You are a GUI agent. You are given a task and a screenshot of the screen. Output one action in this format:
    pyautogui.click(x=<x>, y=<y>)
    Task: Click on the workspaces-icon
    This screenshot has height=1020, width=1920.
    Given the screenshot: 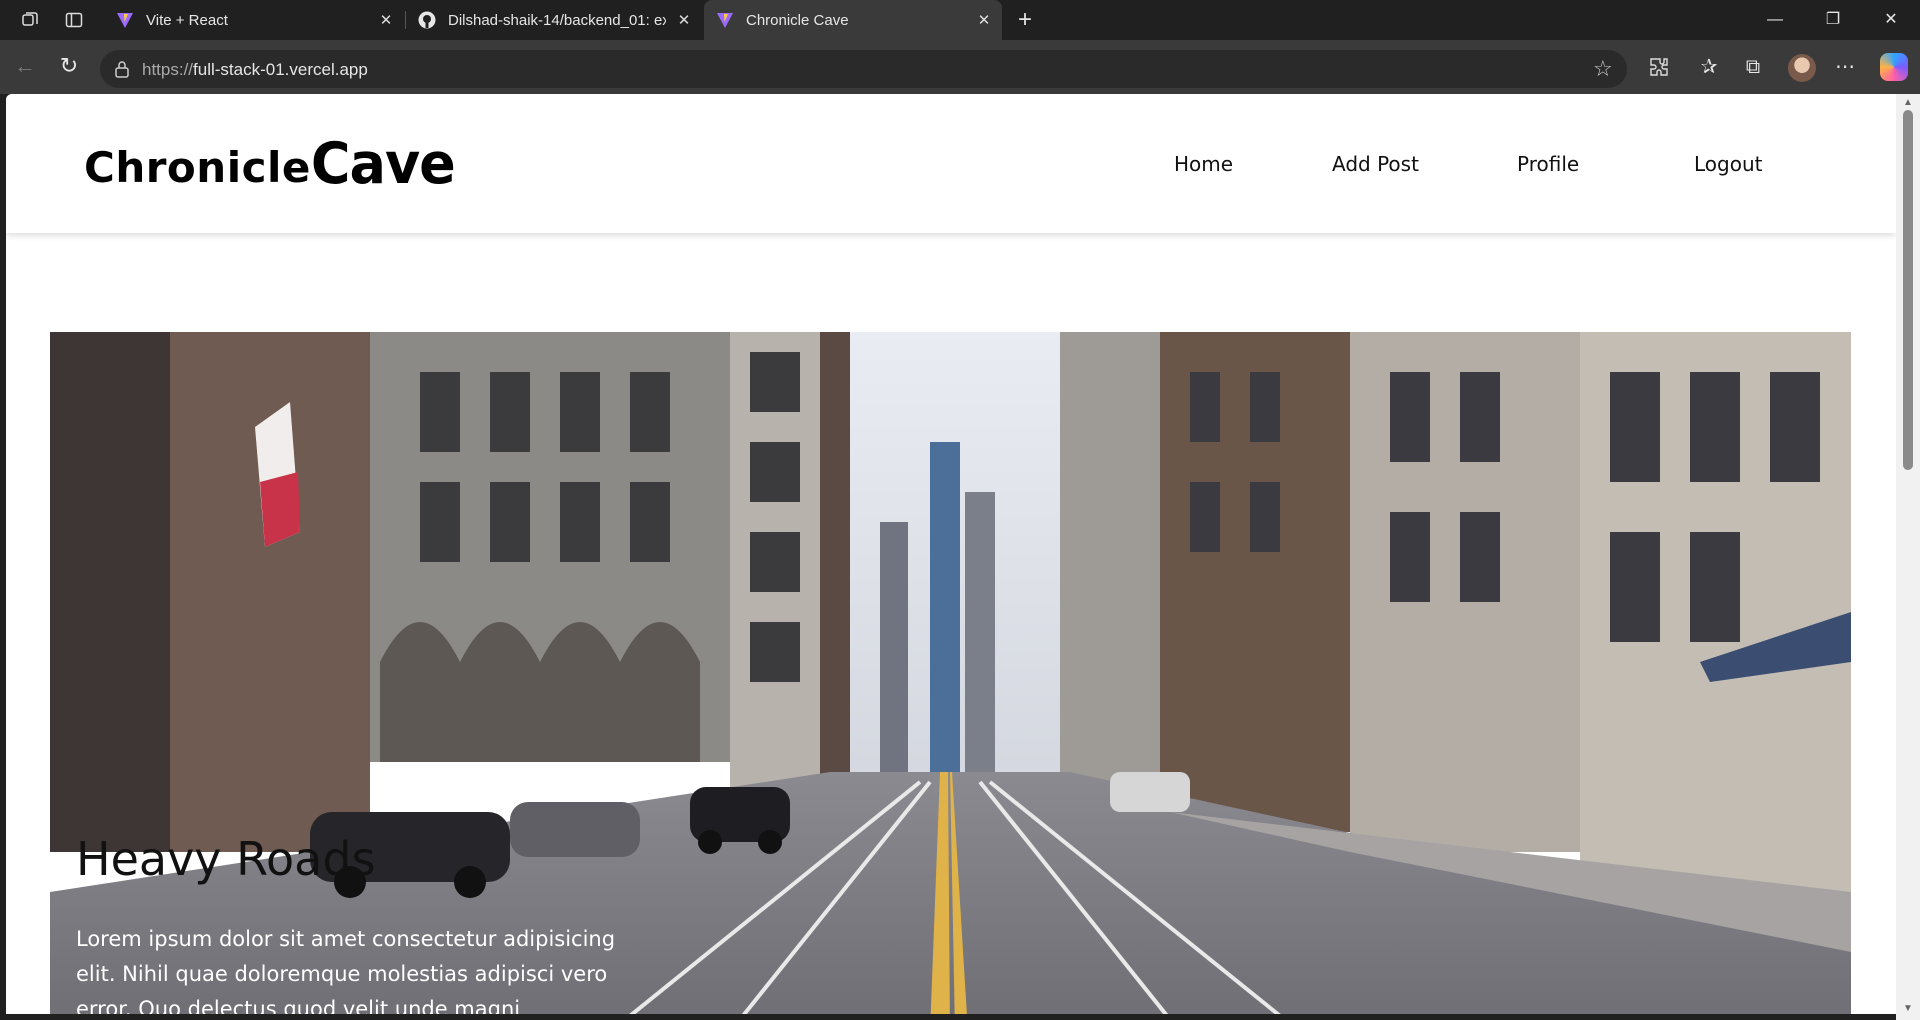 What is the action you would take?
    pyautogui.click(x=30, y=20)
    